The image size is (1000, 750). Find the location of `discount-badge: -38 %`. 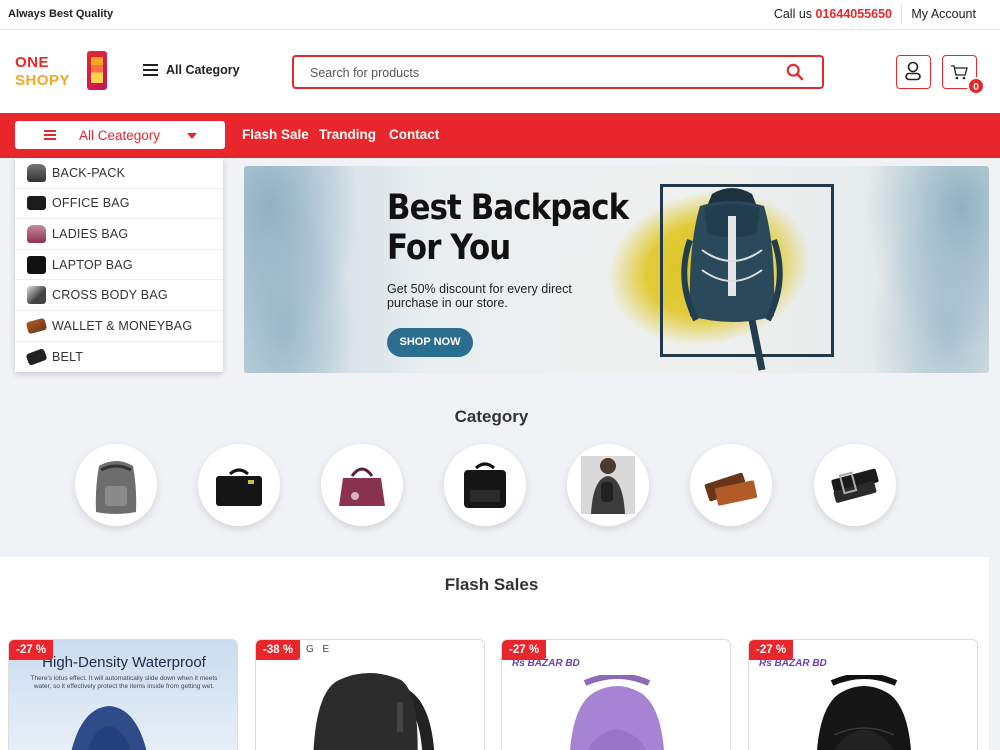

discount-badge: -38 % is located at coordinates (278, 650).